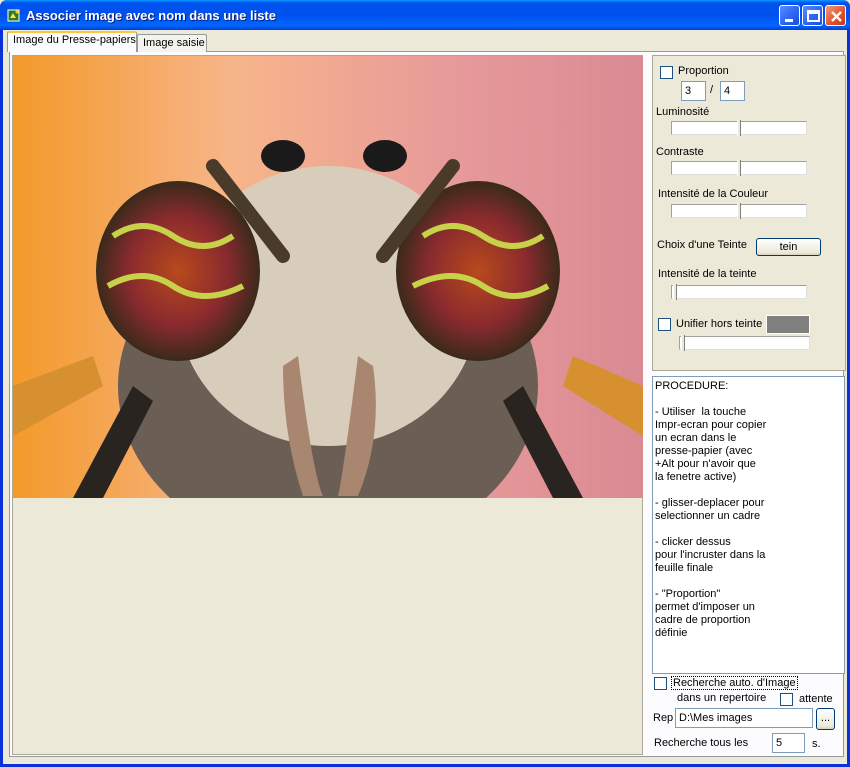  I want to click on unifier-label: Unifier hors teinte, so click(719, 324).